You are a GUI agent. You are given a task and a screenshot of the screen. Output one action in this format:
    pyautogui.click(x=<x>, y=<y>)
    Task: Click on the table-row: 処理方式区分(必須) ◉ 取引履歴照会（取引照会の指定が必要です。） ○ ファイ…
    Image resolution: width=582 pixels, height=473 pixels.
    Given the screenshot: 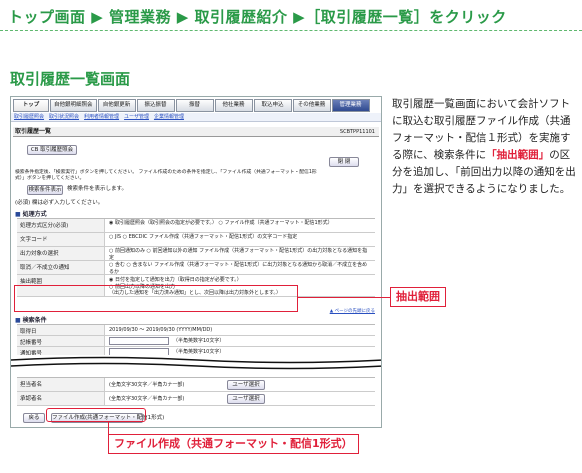 What is the action you would take?
    pyautogui.click(x=196, y=226)
    